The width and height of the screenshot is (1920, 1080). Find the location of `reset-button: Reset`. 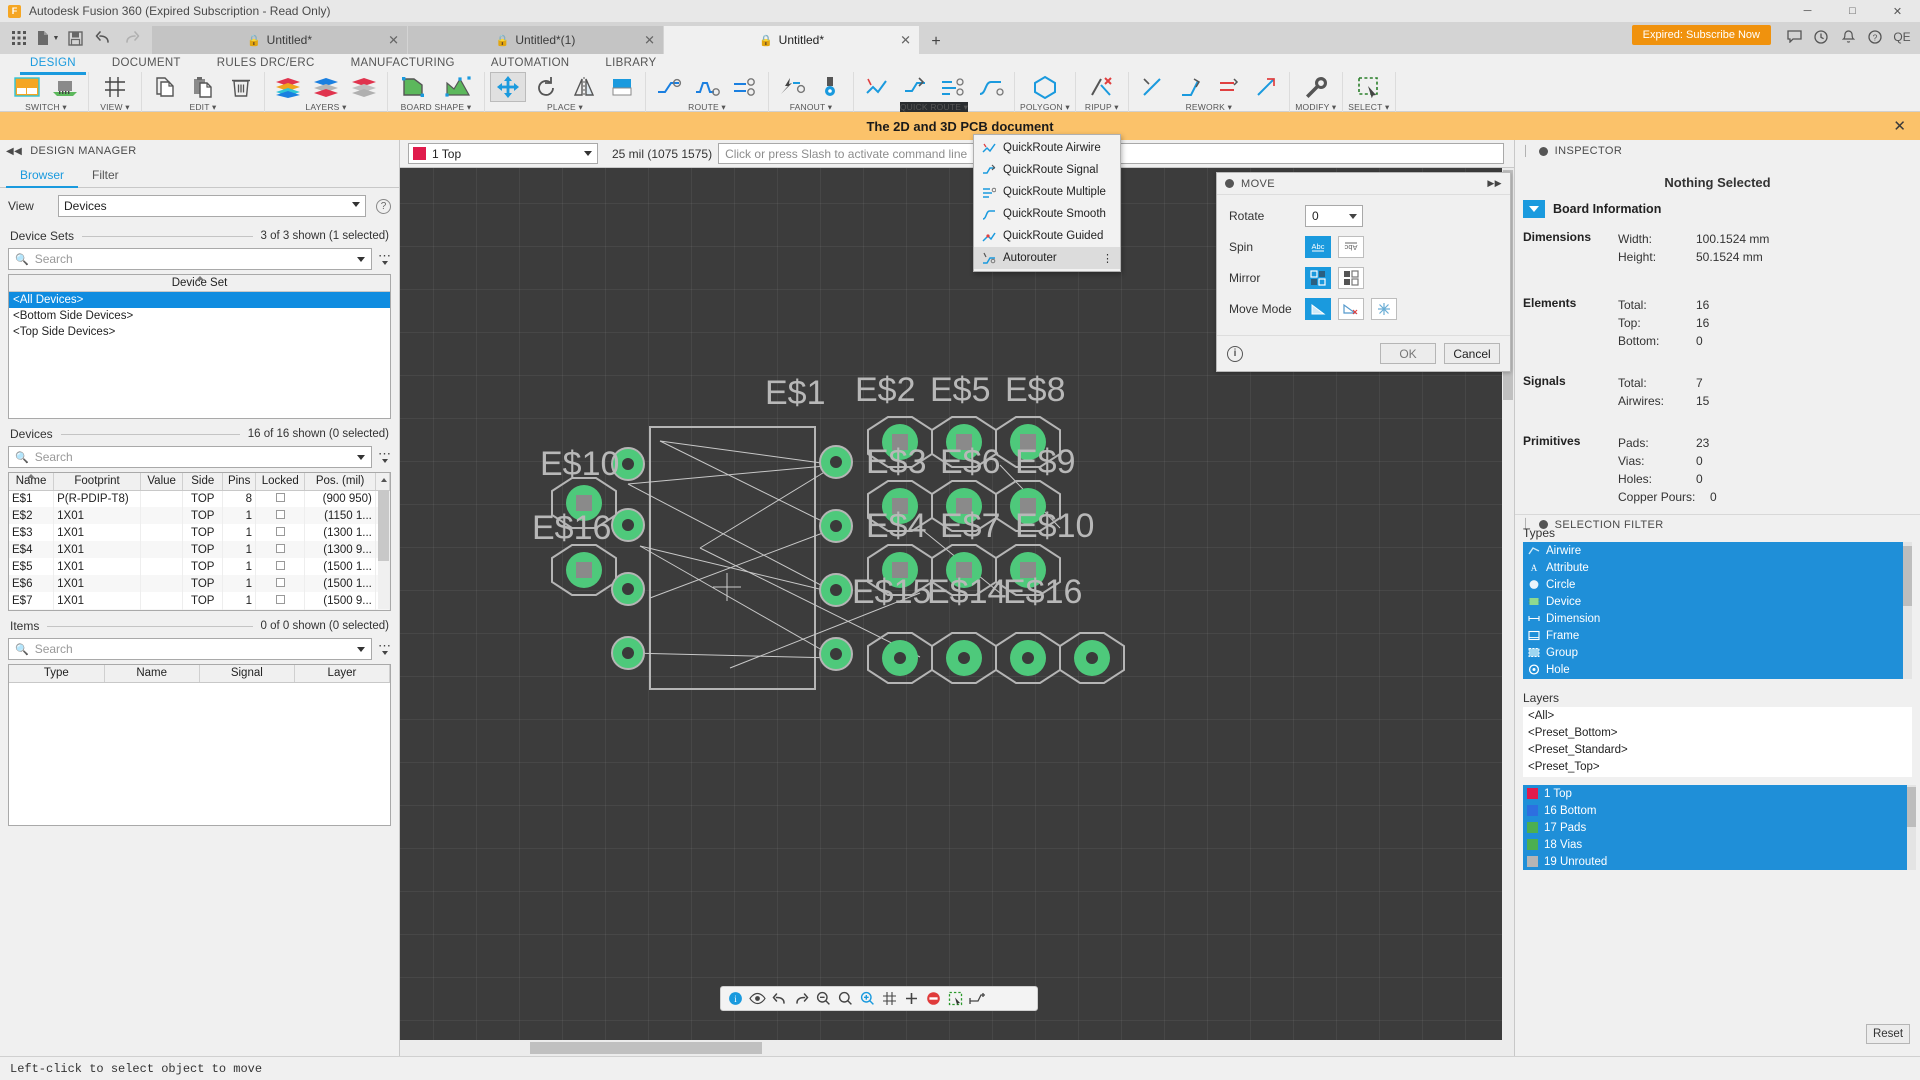

reset-button: Reset is located at coordinates (1888, 1034).